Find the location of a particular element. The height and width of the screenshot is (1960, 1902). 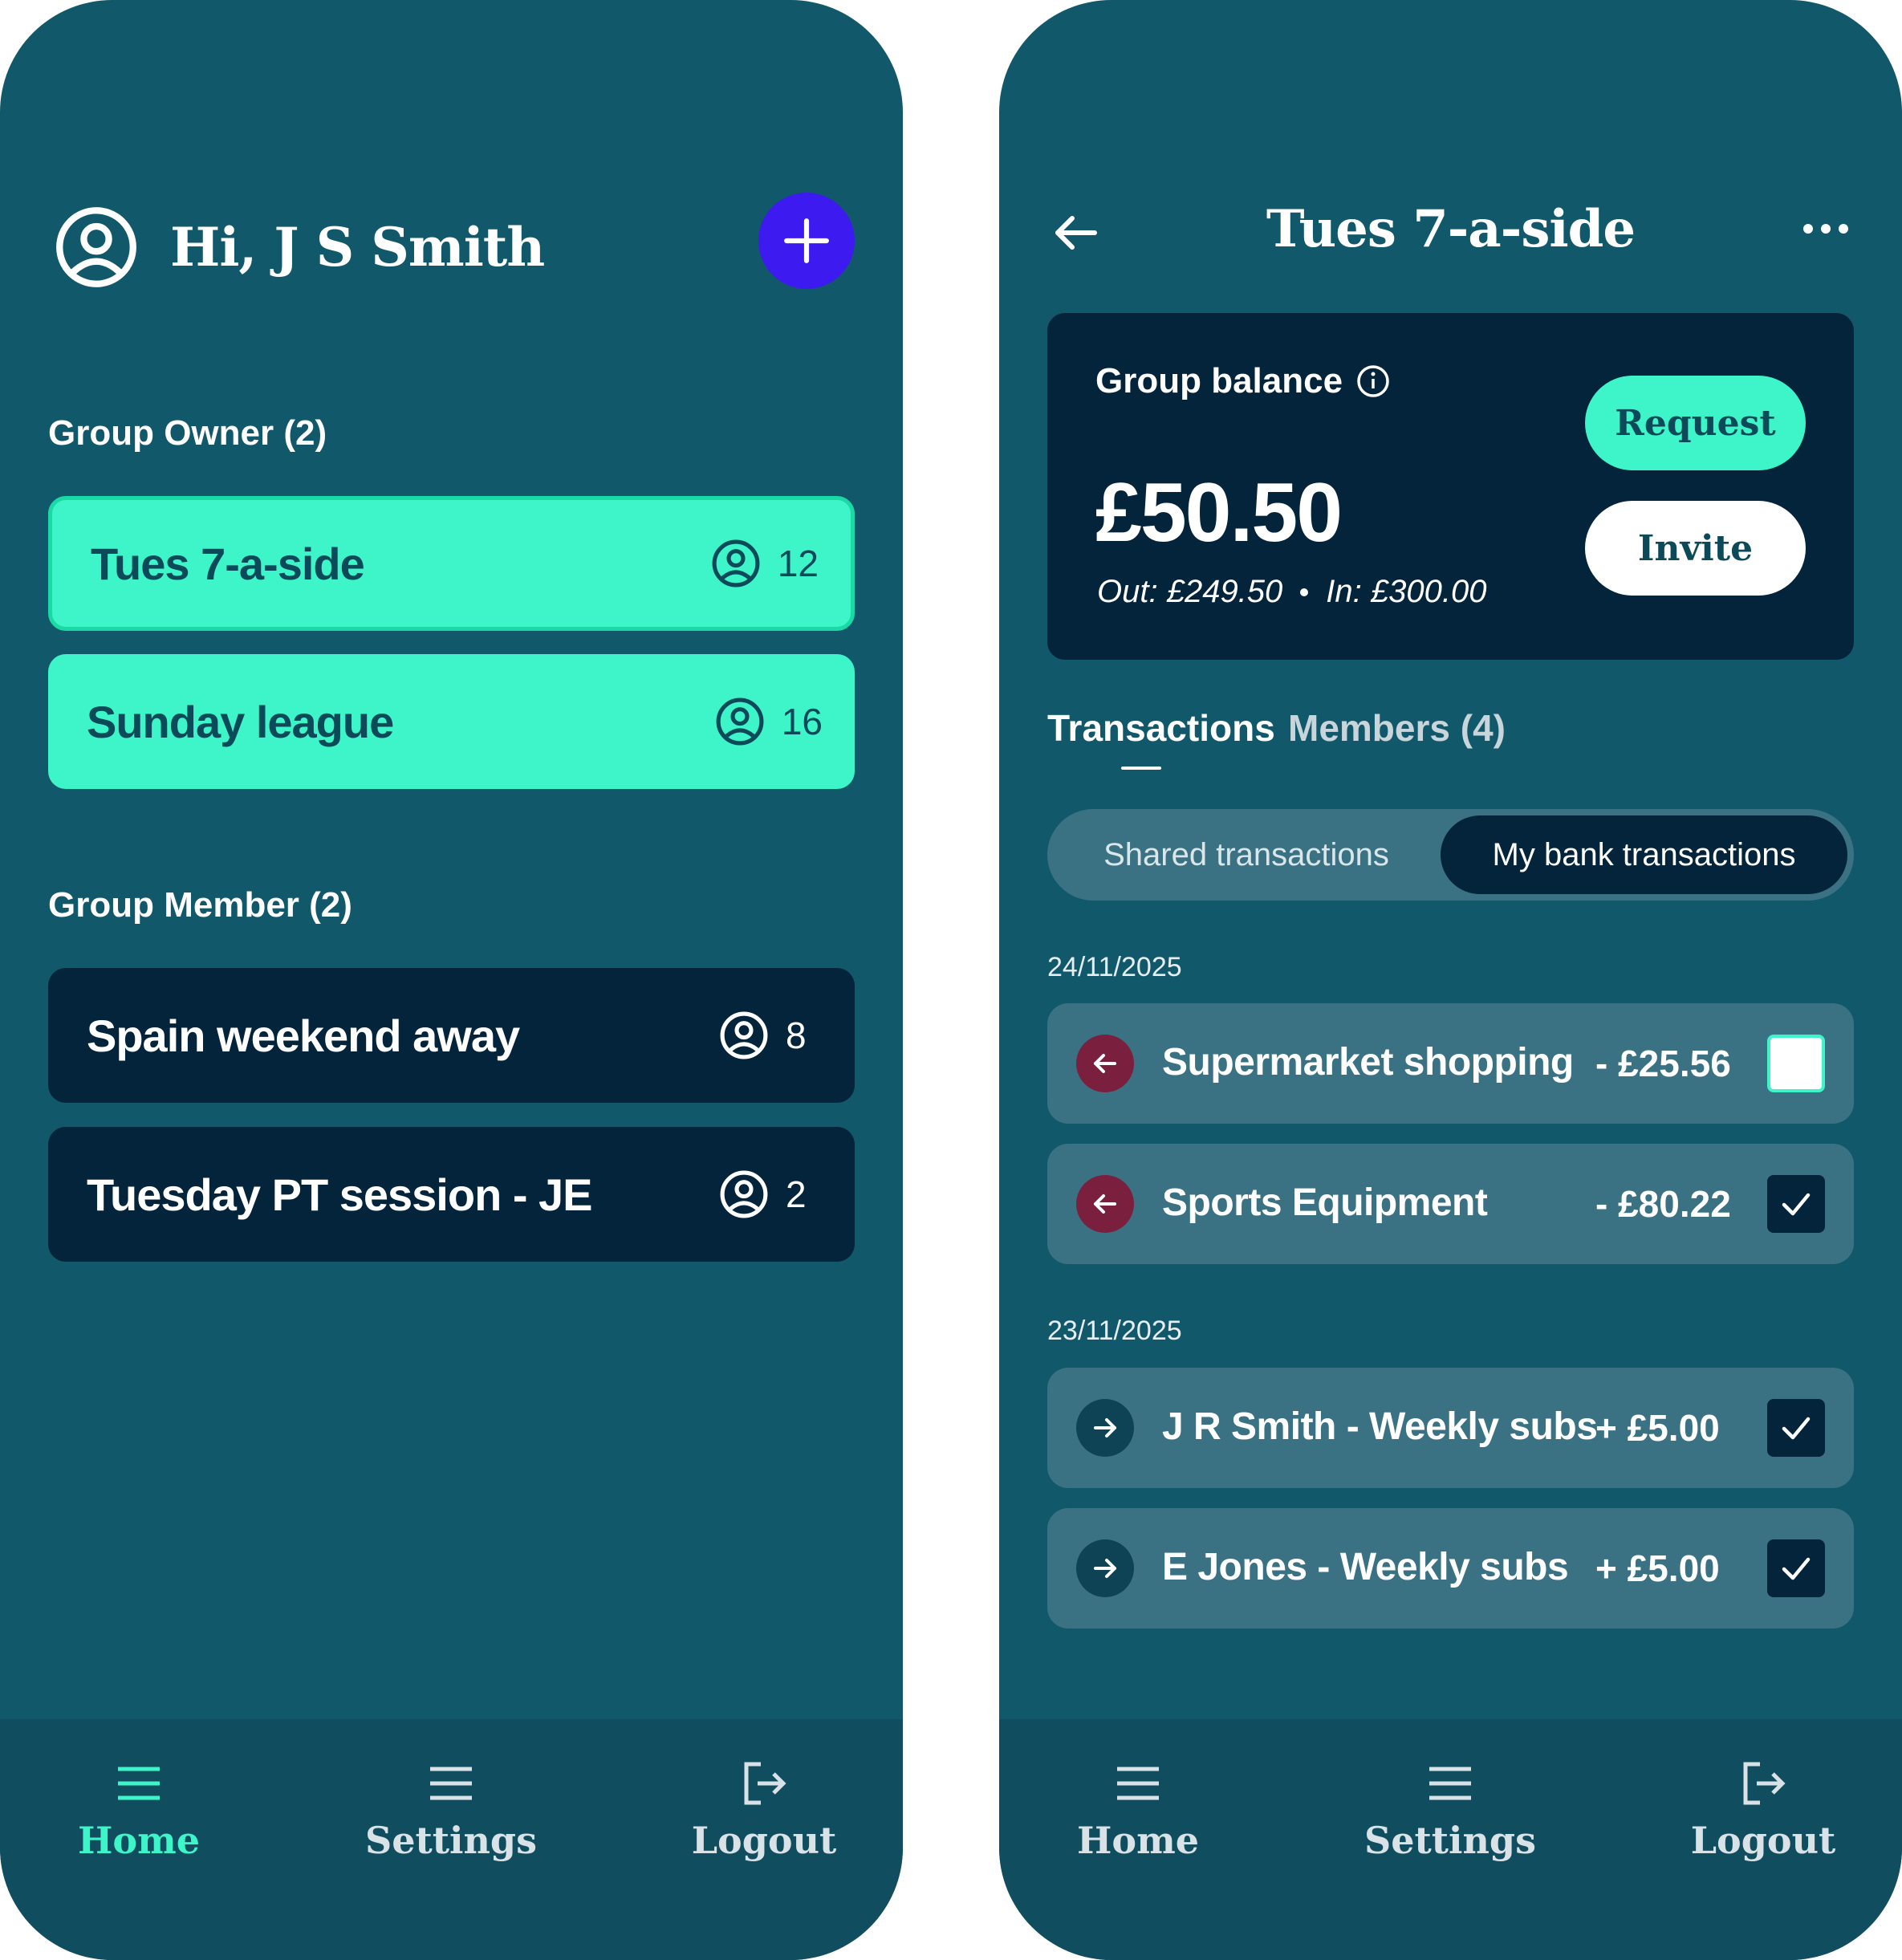

group-card-spain-weekend-away: Spain weekend away 8 is located at coordinates (451, 1035).